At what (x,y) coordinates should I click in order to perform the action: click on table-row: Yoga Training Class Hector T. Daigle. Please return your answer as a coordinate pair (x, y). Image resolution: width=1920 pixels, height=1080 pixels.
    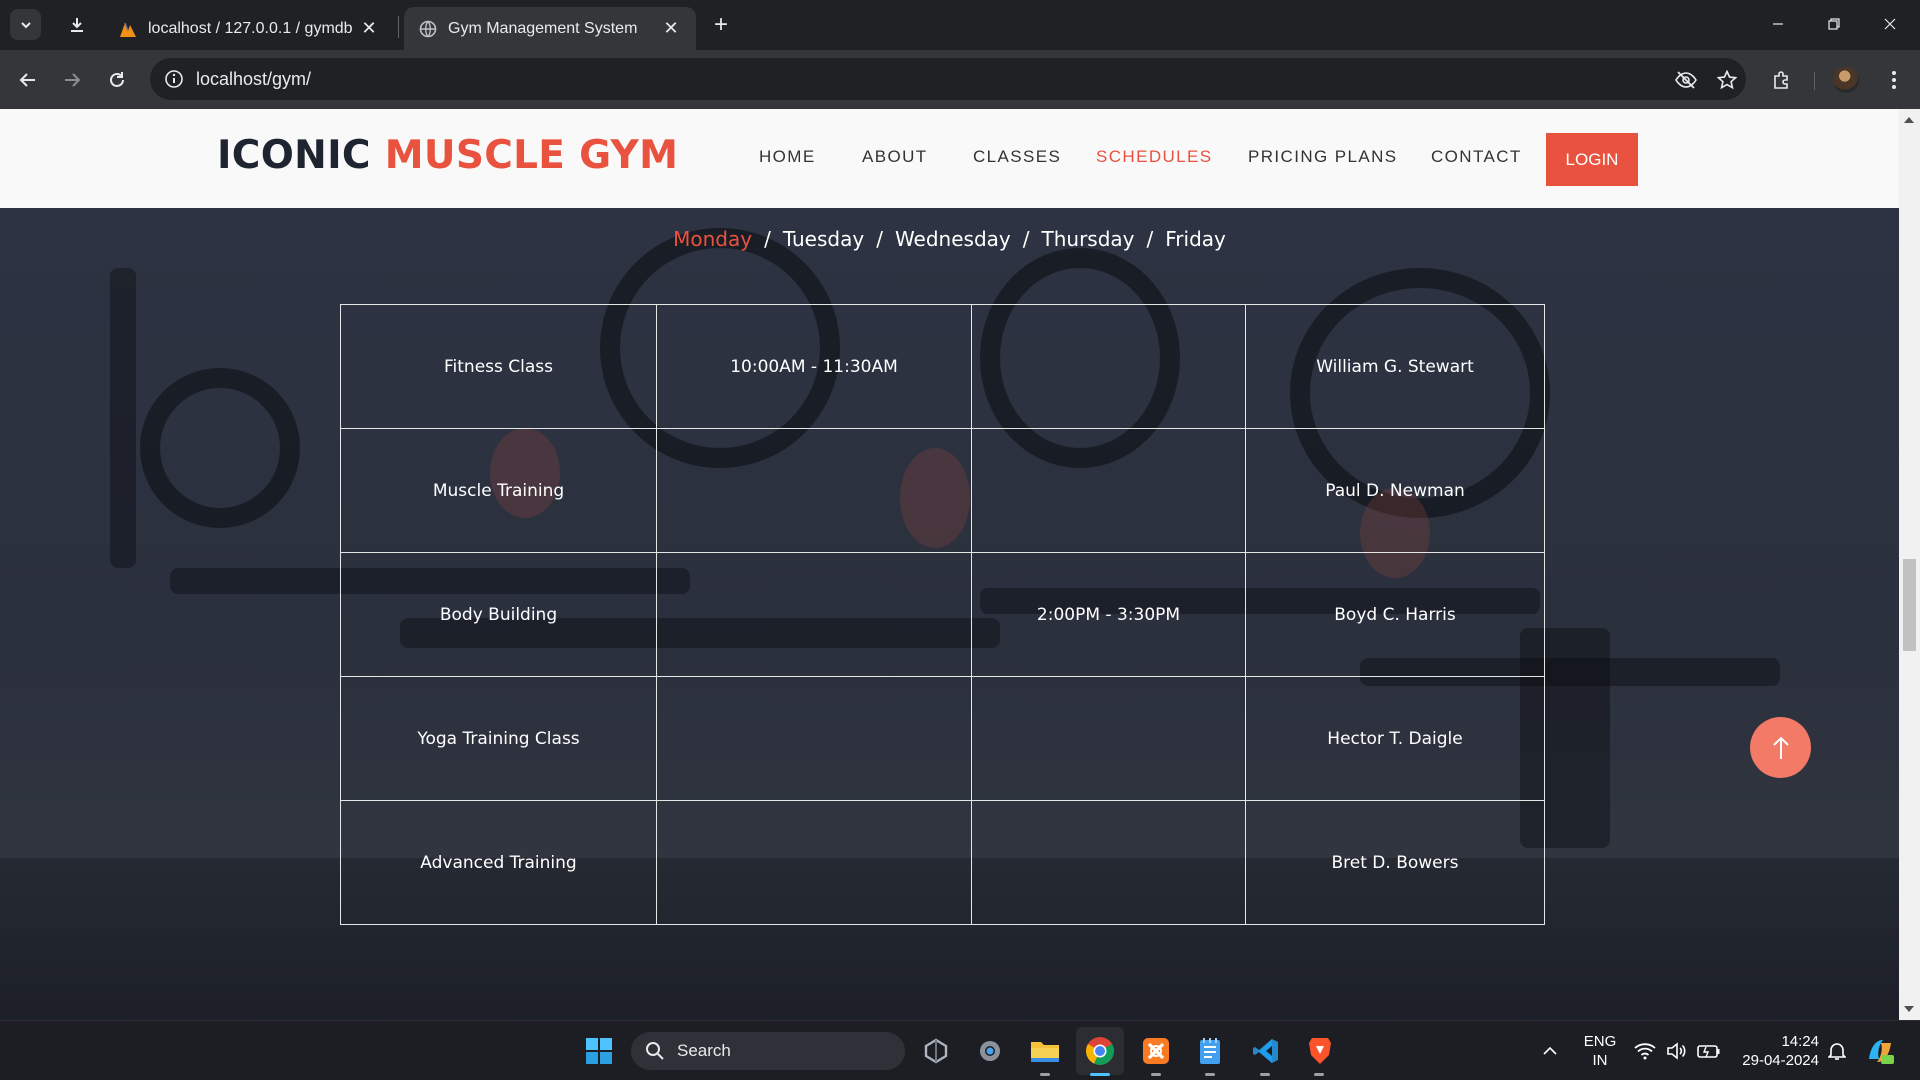
    Looking at the image, I should click on (942, 738).